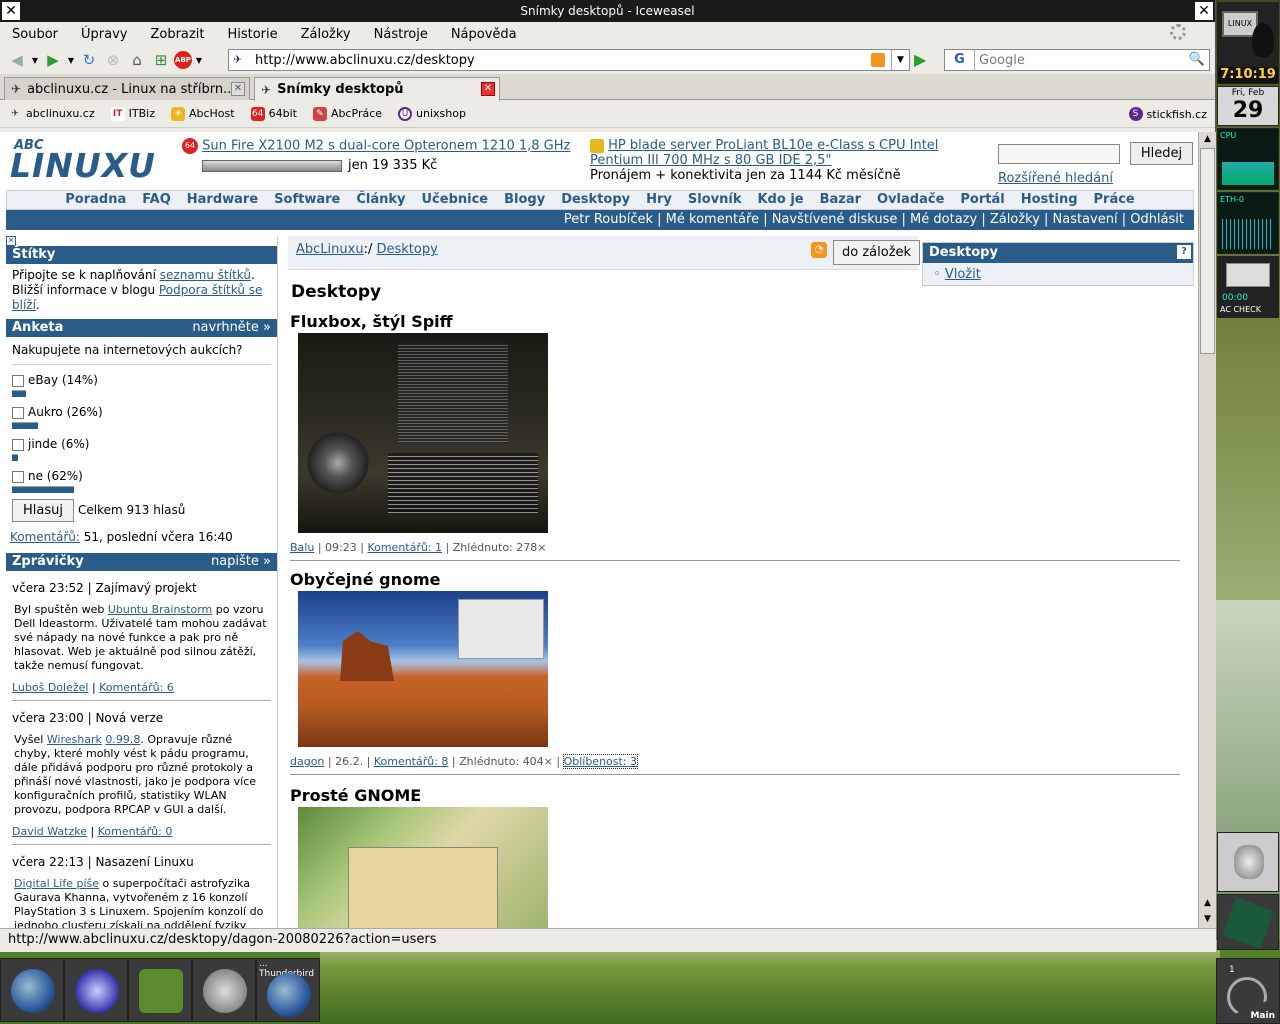  I want to click on vote-button: Hlasuj, so click(43, 510).